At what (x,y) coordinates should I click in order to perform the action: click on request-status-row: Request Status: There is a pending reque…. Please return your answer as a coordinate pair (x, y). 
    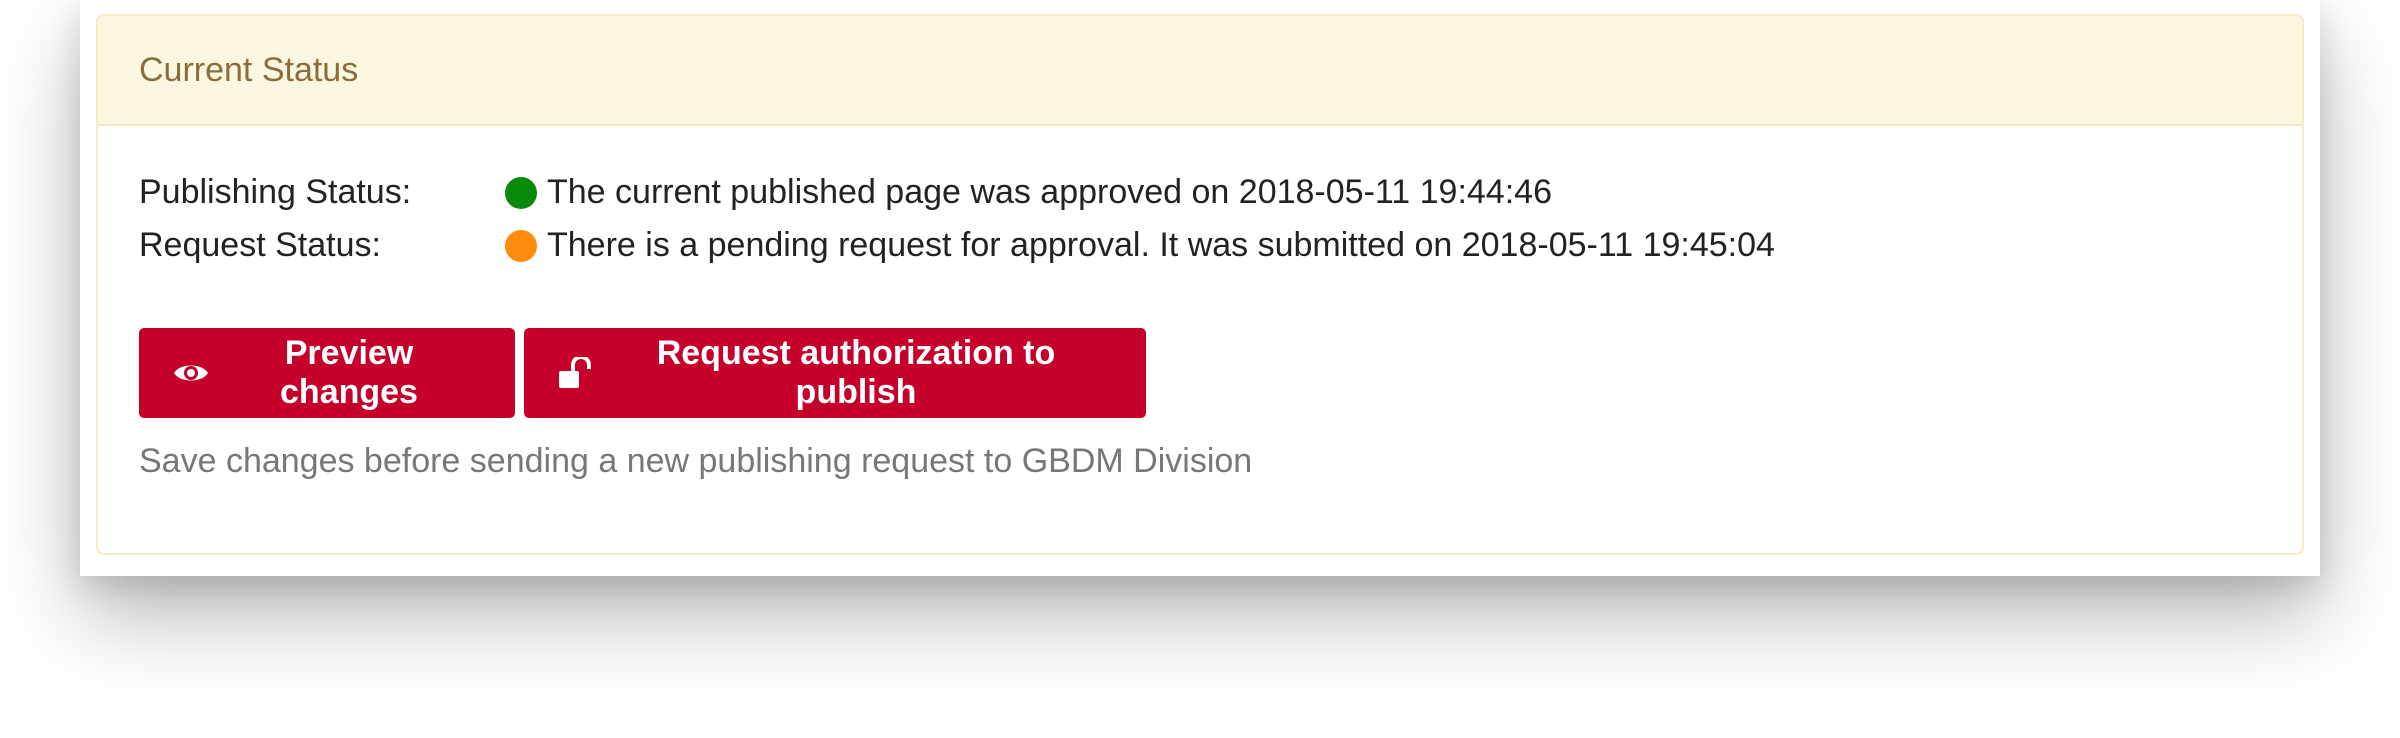
    Looking at the image, I should click on (1200, 245).